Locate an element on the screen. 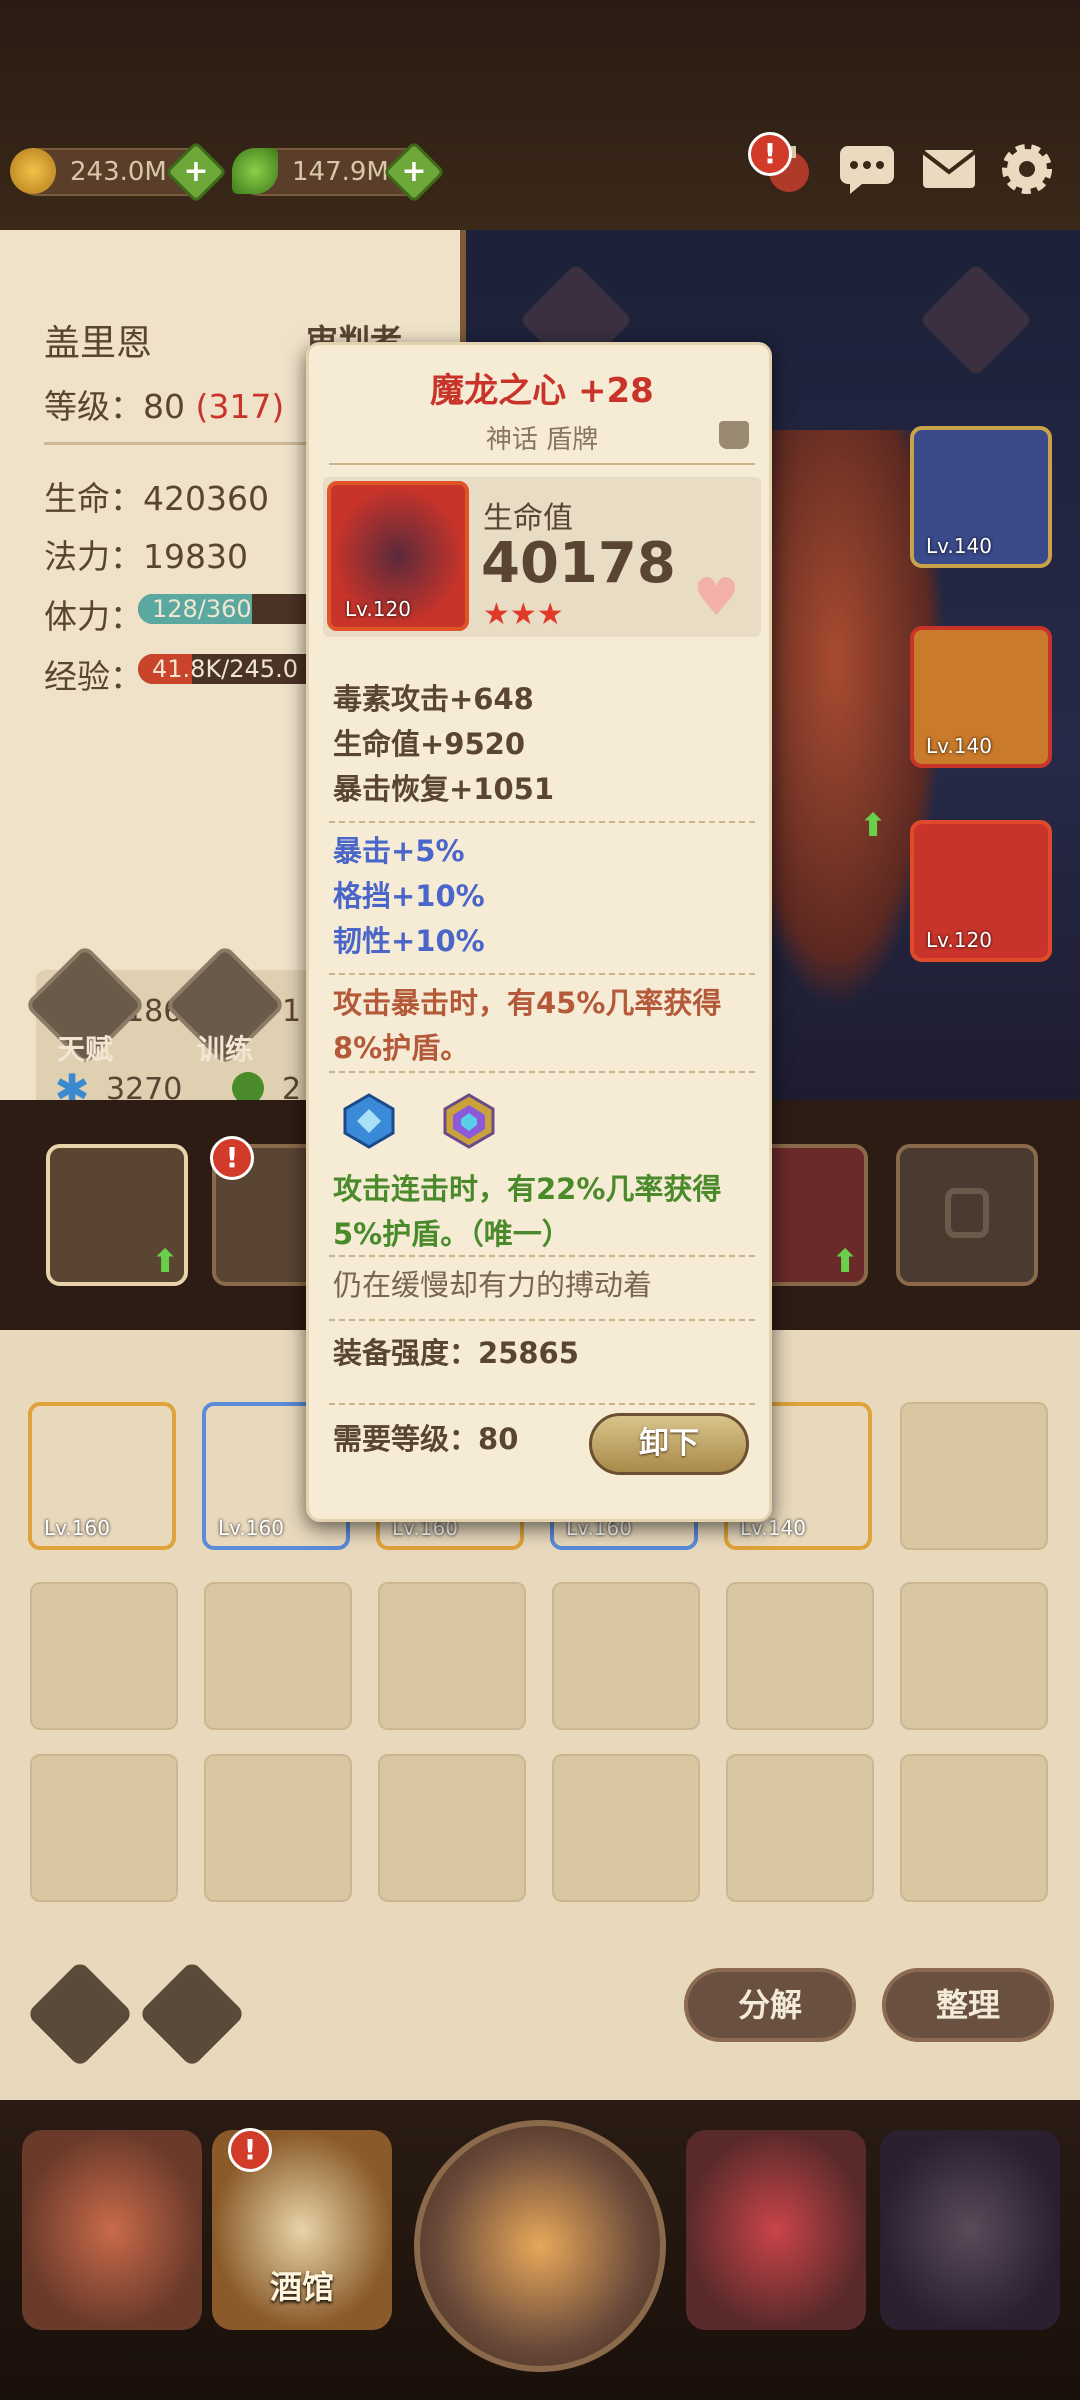 The image size is (1080, 2400). blue-gem-icon is located at coordinates (369, 1121).